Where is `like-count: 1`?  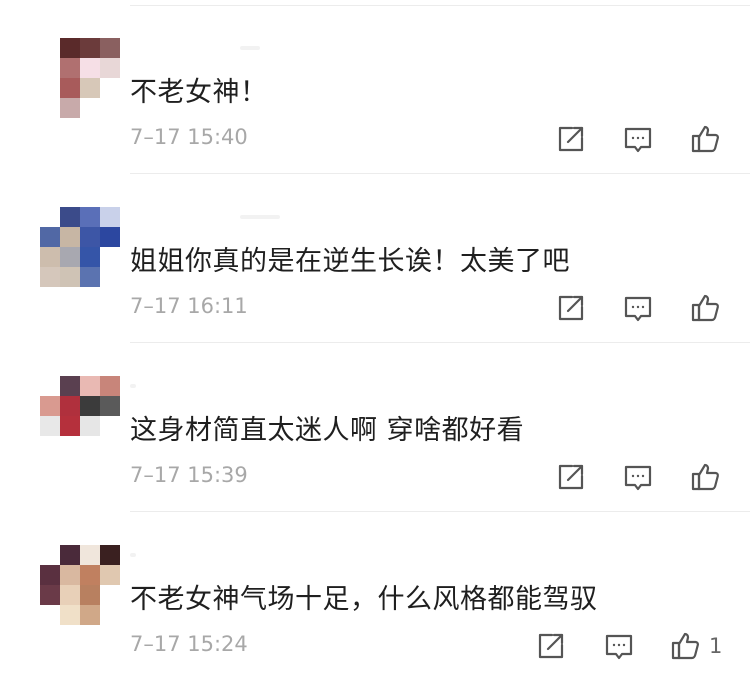
like-count: 1 is located at coordinates (716, 646).